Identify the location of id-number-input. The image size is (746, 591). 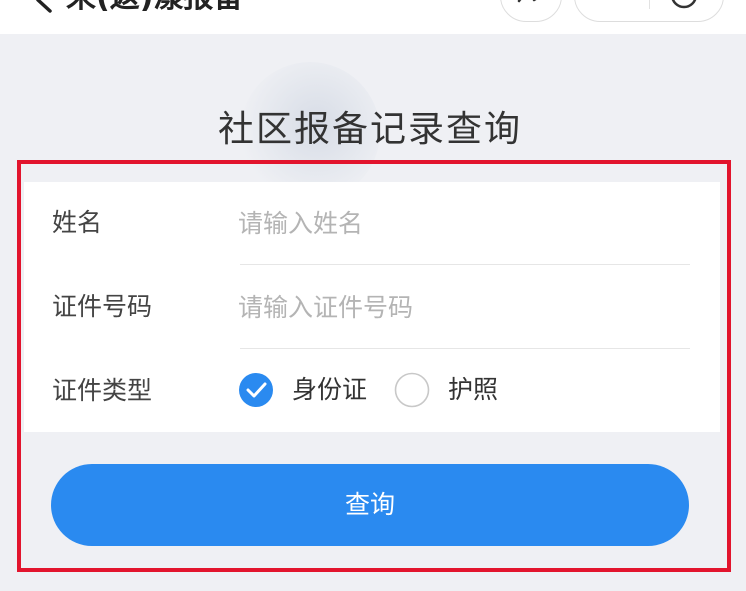
(458, 307).